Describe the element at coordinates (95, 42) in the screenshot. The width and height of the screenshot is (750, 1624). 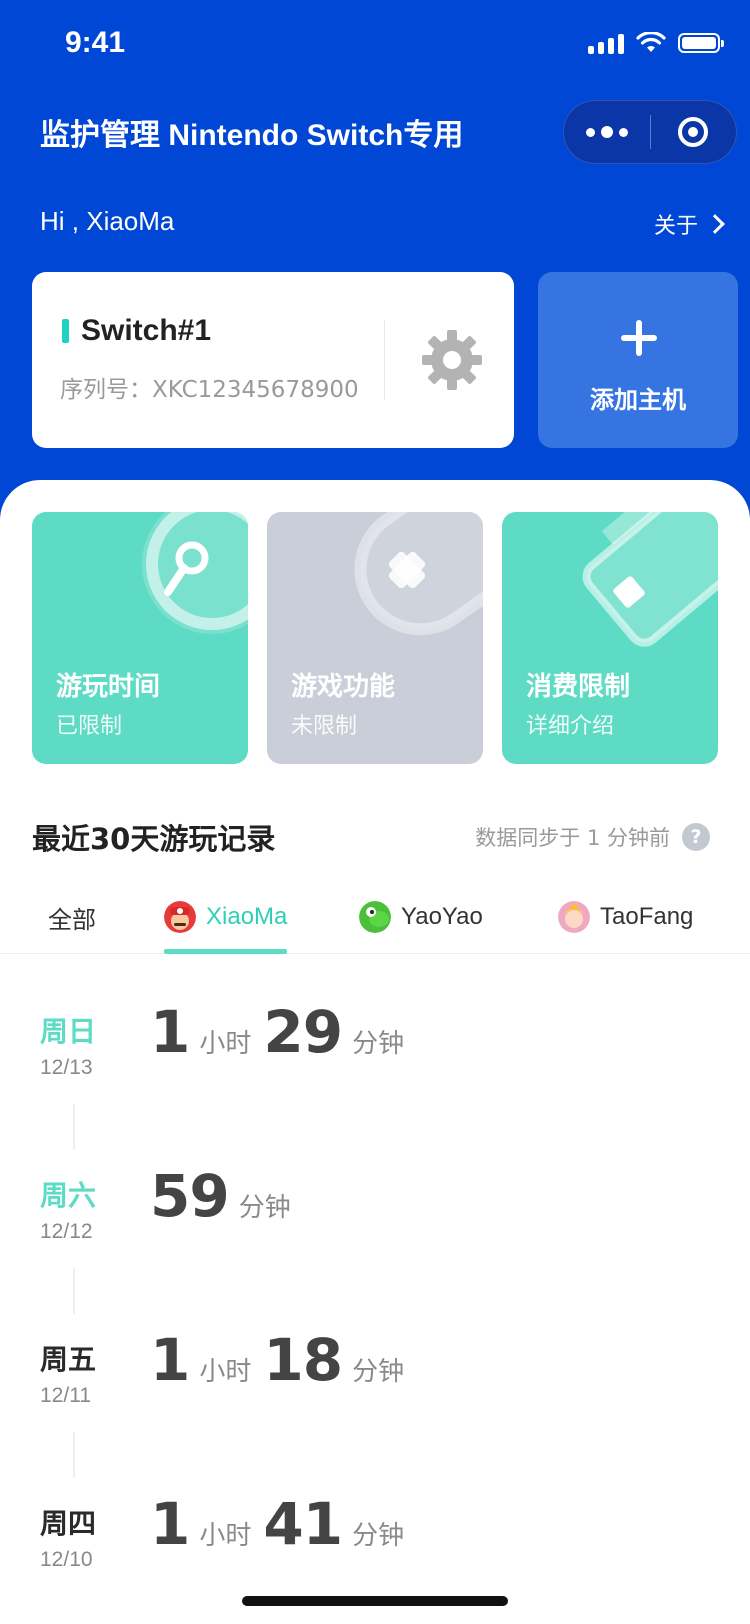
I see `status-time: 9:41` at that location.